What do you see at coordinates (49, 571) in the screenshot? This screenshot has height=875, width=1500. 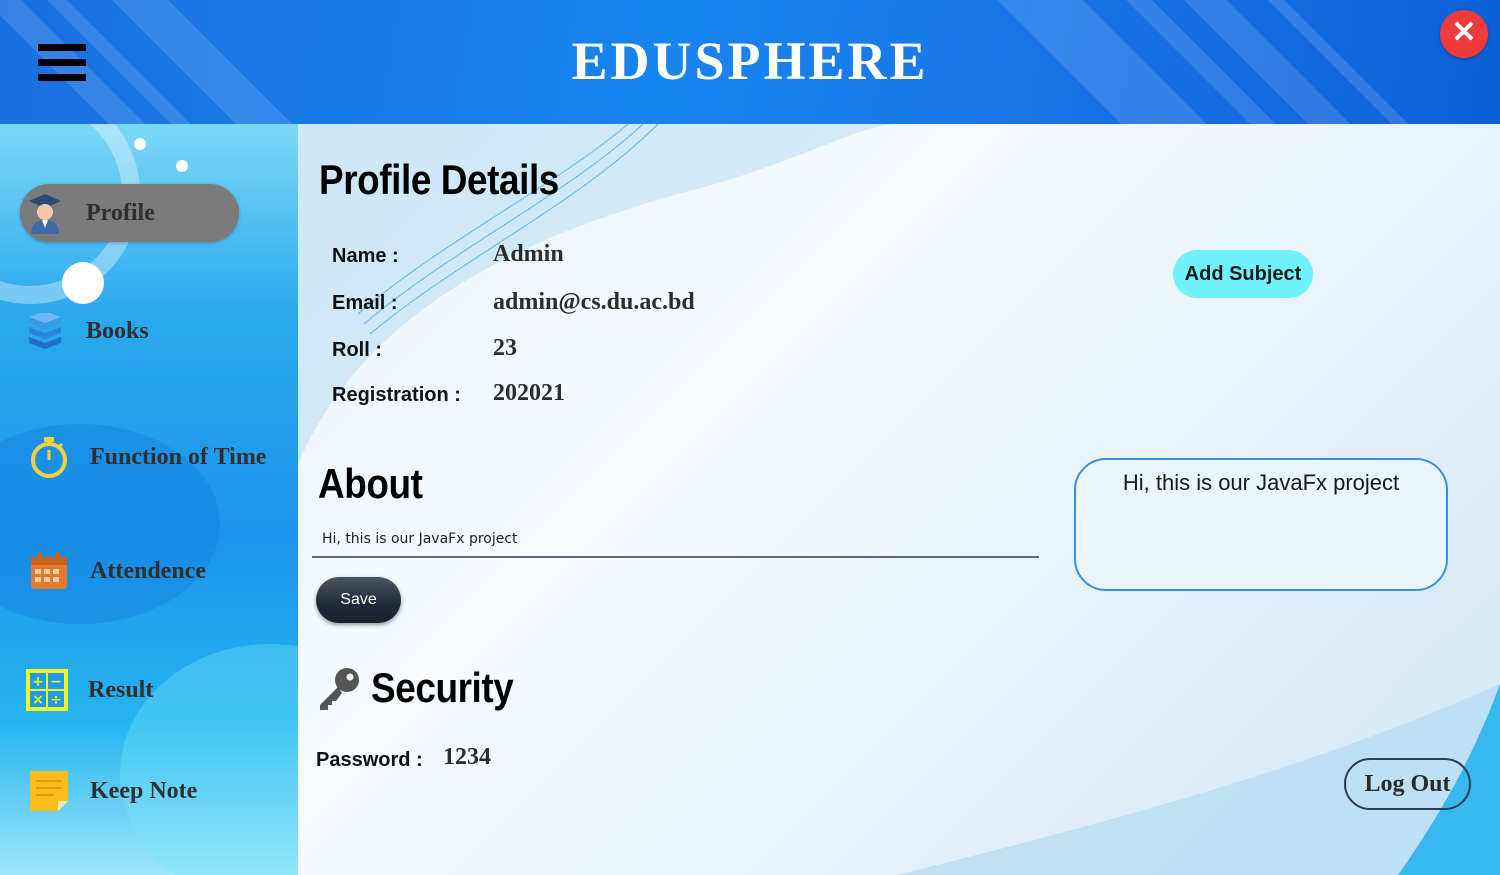 I see `calendar-icon` at bounding box center [49, 571].